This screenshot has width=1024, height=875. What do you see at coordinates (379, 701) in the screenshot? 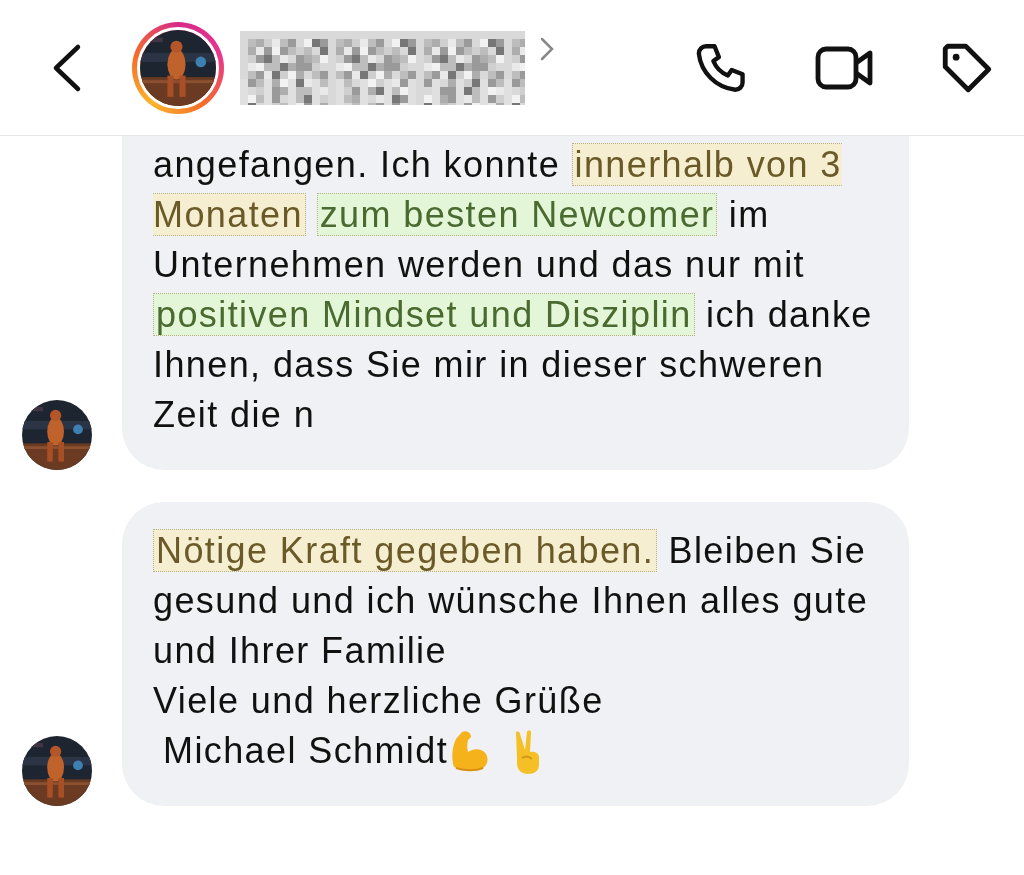
I see `message-text: Viele und herzliche Grüße` at bounding box center [379, 701].